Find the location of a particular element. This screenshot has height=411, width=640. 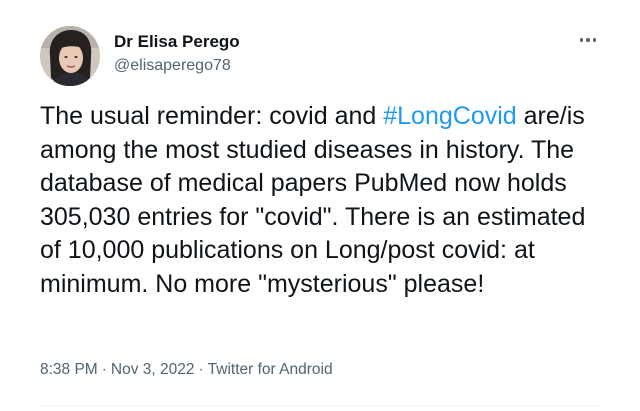

hashtag-link: #LongCovid is located at coordinates (449, 116).